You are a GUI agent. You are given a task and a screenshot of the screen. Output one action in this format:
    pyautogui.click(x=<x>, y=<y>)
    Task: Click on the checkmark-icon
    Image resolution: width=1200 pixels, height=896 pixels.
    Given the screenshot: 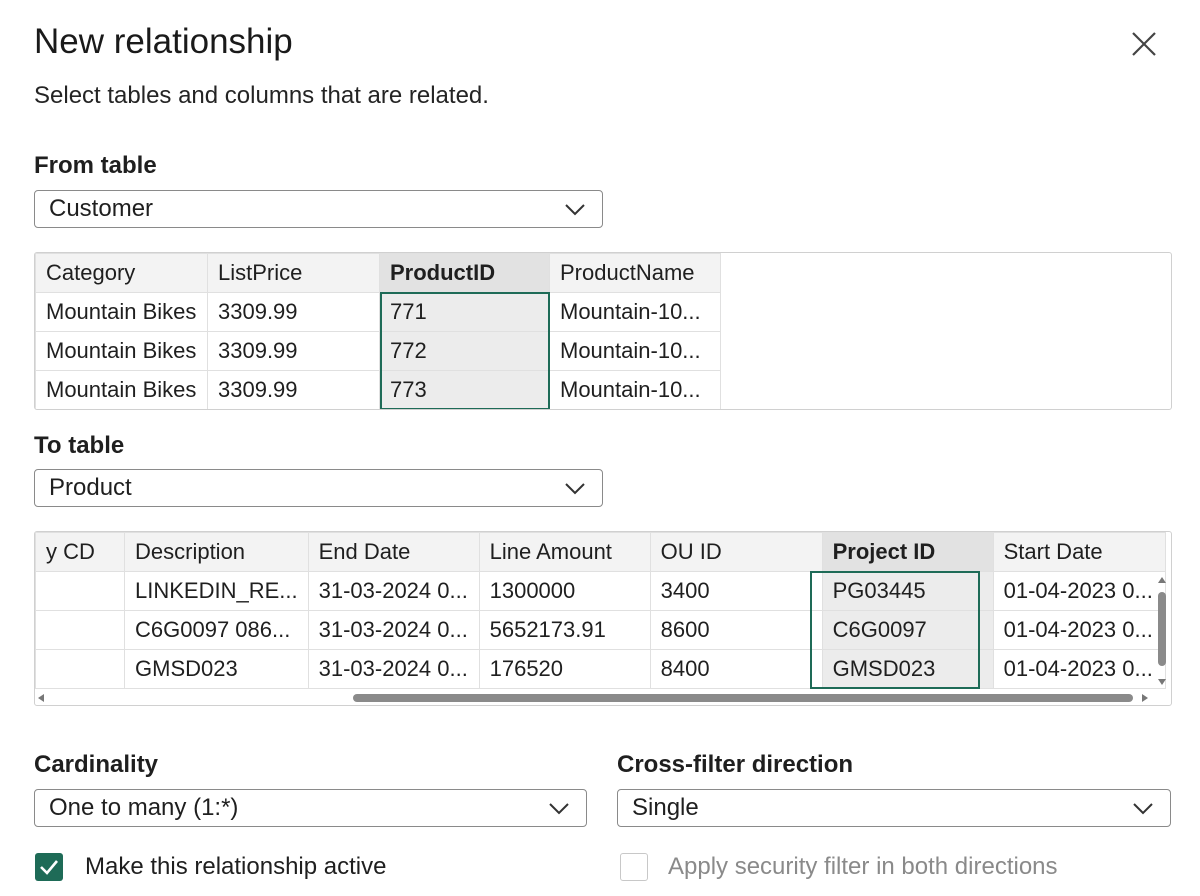 What is the action you would take?
    pyautogui.click(x=49, y=867)
    